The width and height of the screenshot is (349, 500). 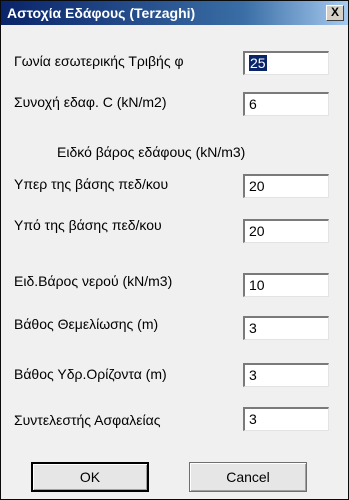 I want to click on cancel-button: Cancel, so click(x=248, y=477).